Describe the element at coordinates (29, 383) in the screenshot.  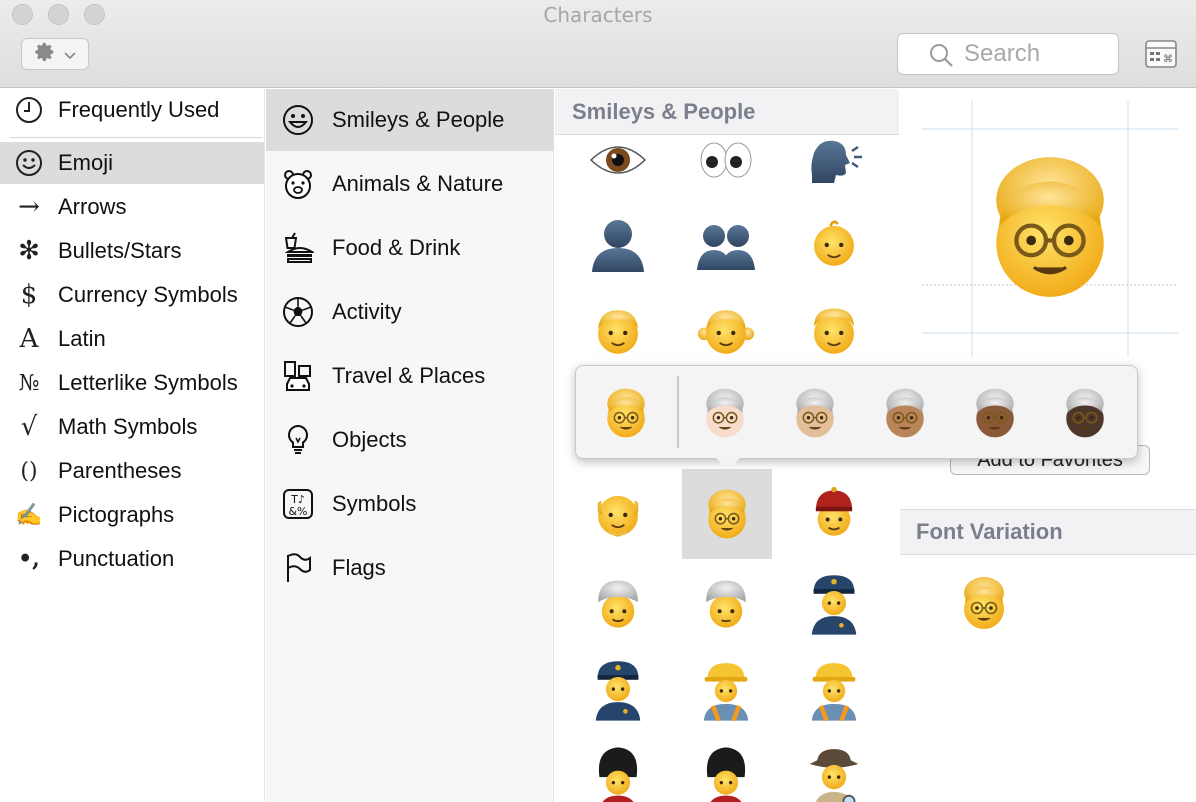
I see `numero-icon: №` at that location.